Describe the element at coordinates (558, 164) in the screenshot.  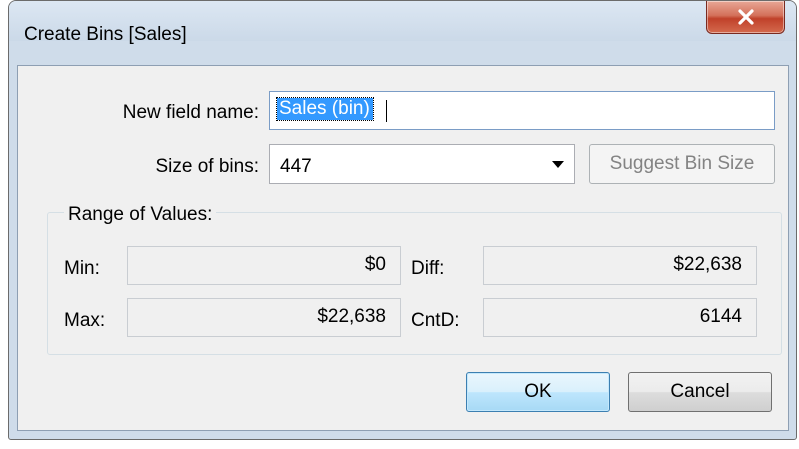
I see `chevron-down-icon` at that location.